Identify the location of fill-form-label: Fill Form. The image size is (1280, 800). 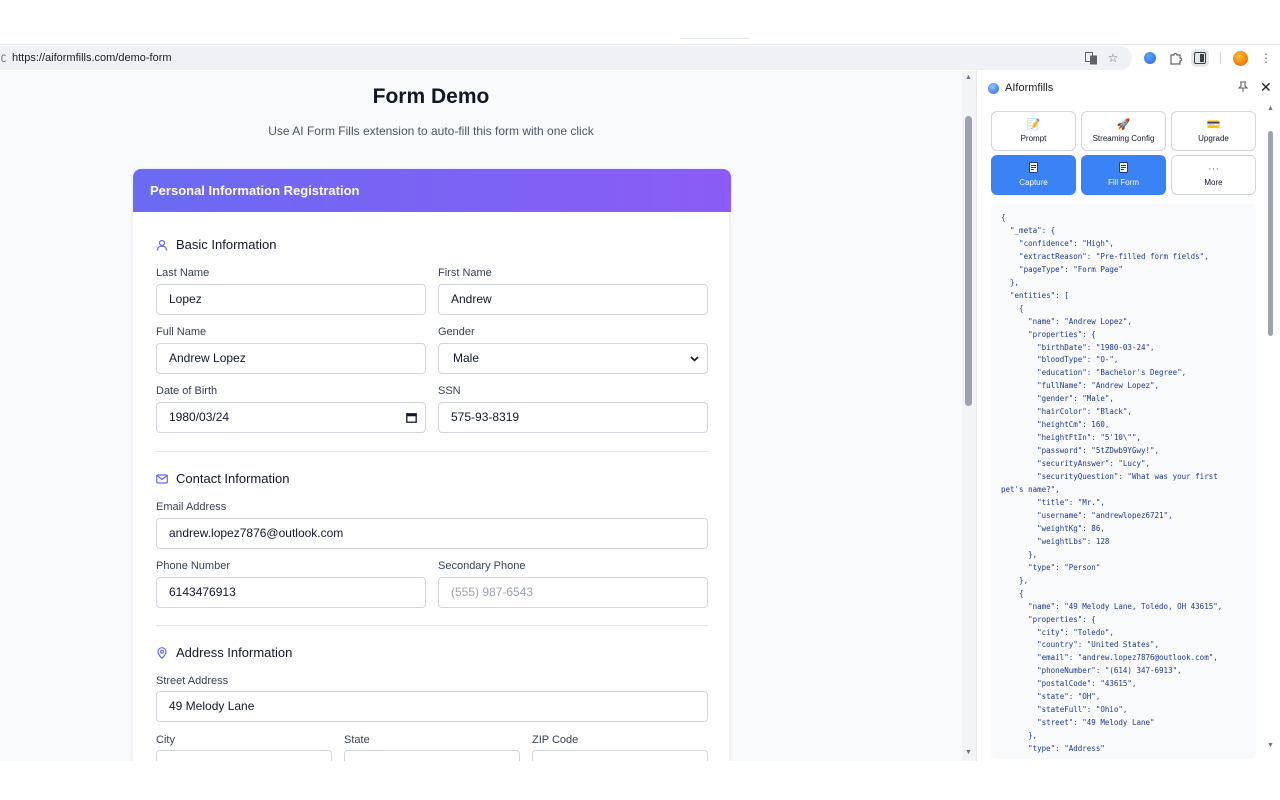
(1123, 182).